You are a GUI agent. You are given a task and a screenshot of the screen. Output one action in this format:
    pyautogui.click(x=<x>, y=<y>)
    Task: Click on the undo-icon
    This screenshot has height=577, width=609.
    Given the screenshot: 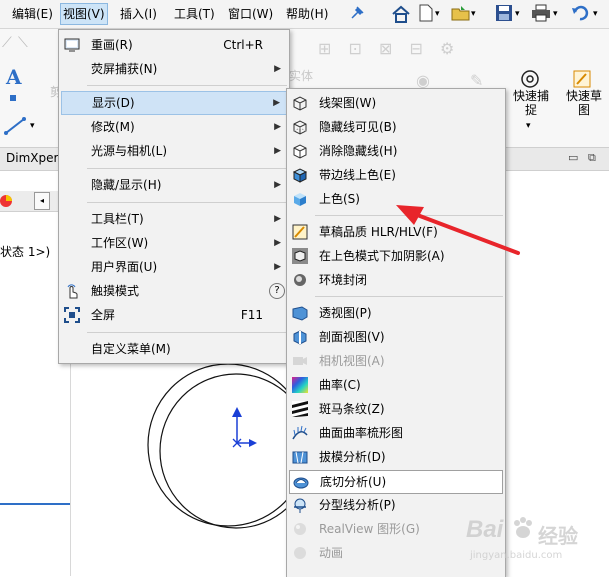 What is the action you would take?
    pyautogui.click(x=580, y=13)
    